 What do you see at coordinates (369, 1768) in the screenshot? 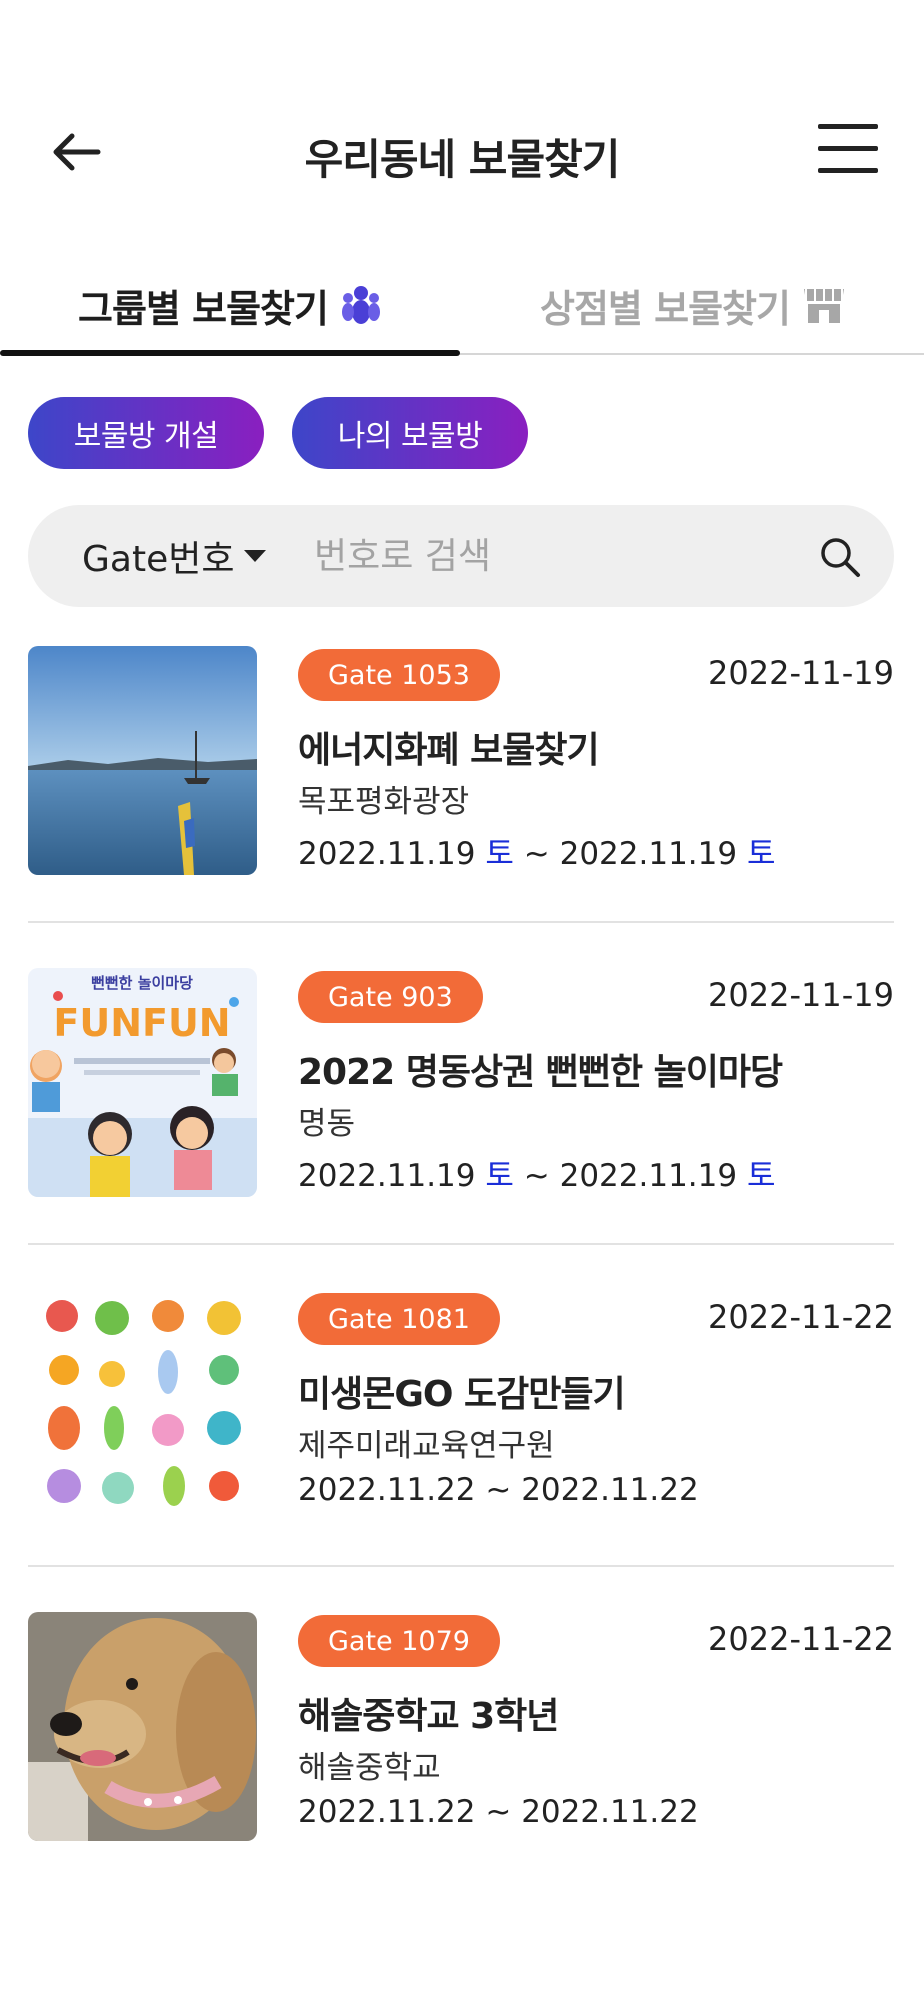
I see `item-place: 해솔중학교` at bounding box center [369, 1768].